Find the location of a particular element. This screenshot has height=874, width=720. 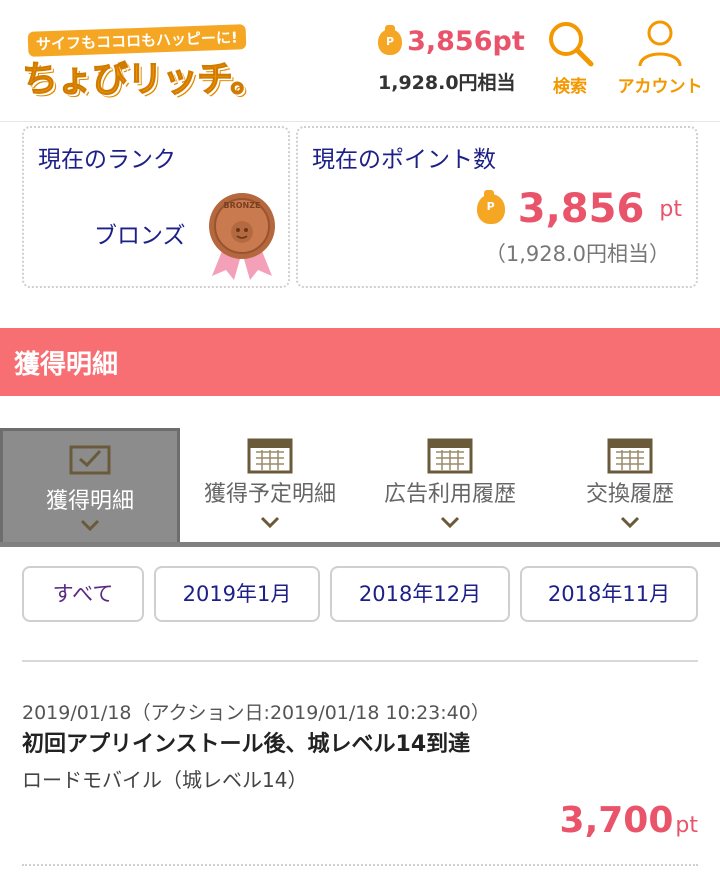

tab-scheduled: 獲得予定明細 is located at coordinates (270, 485).